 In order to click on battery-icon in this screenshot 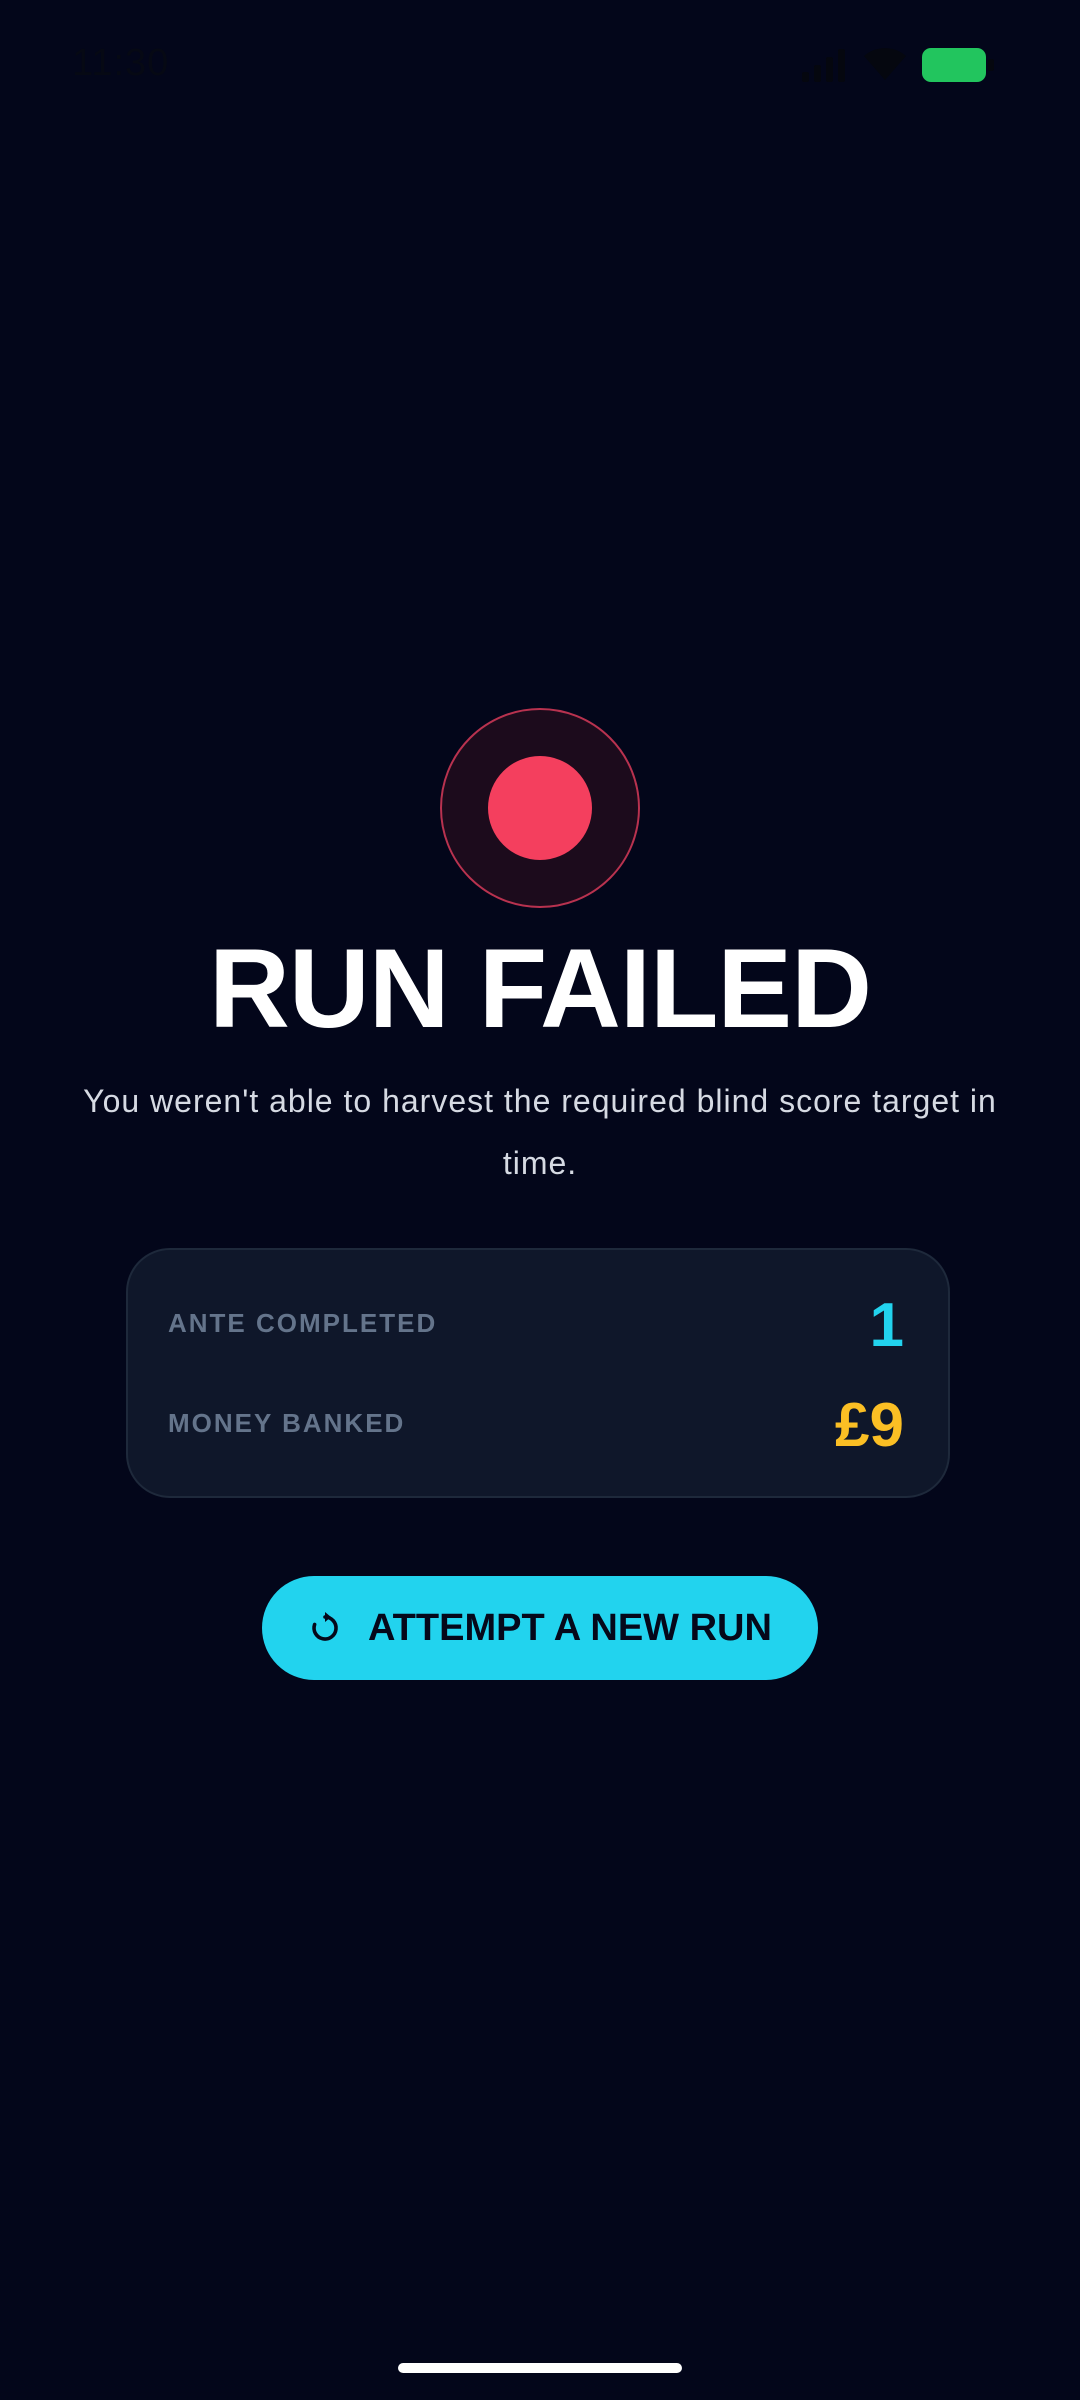, I will do `click(958, 65)`.